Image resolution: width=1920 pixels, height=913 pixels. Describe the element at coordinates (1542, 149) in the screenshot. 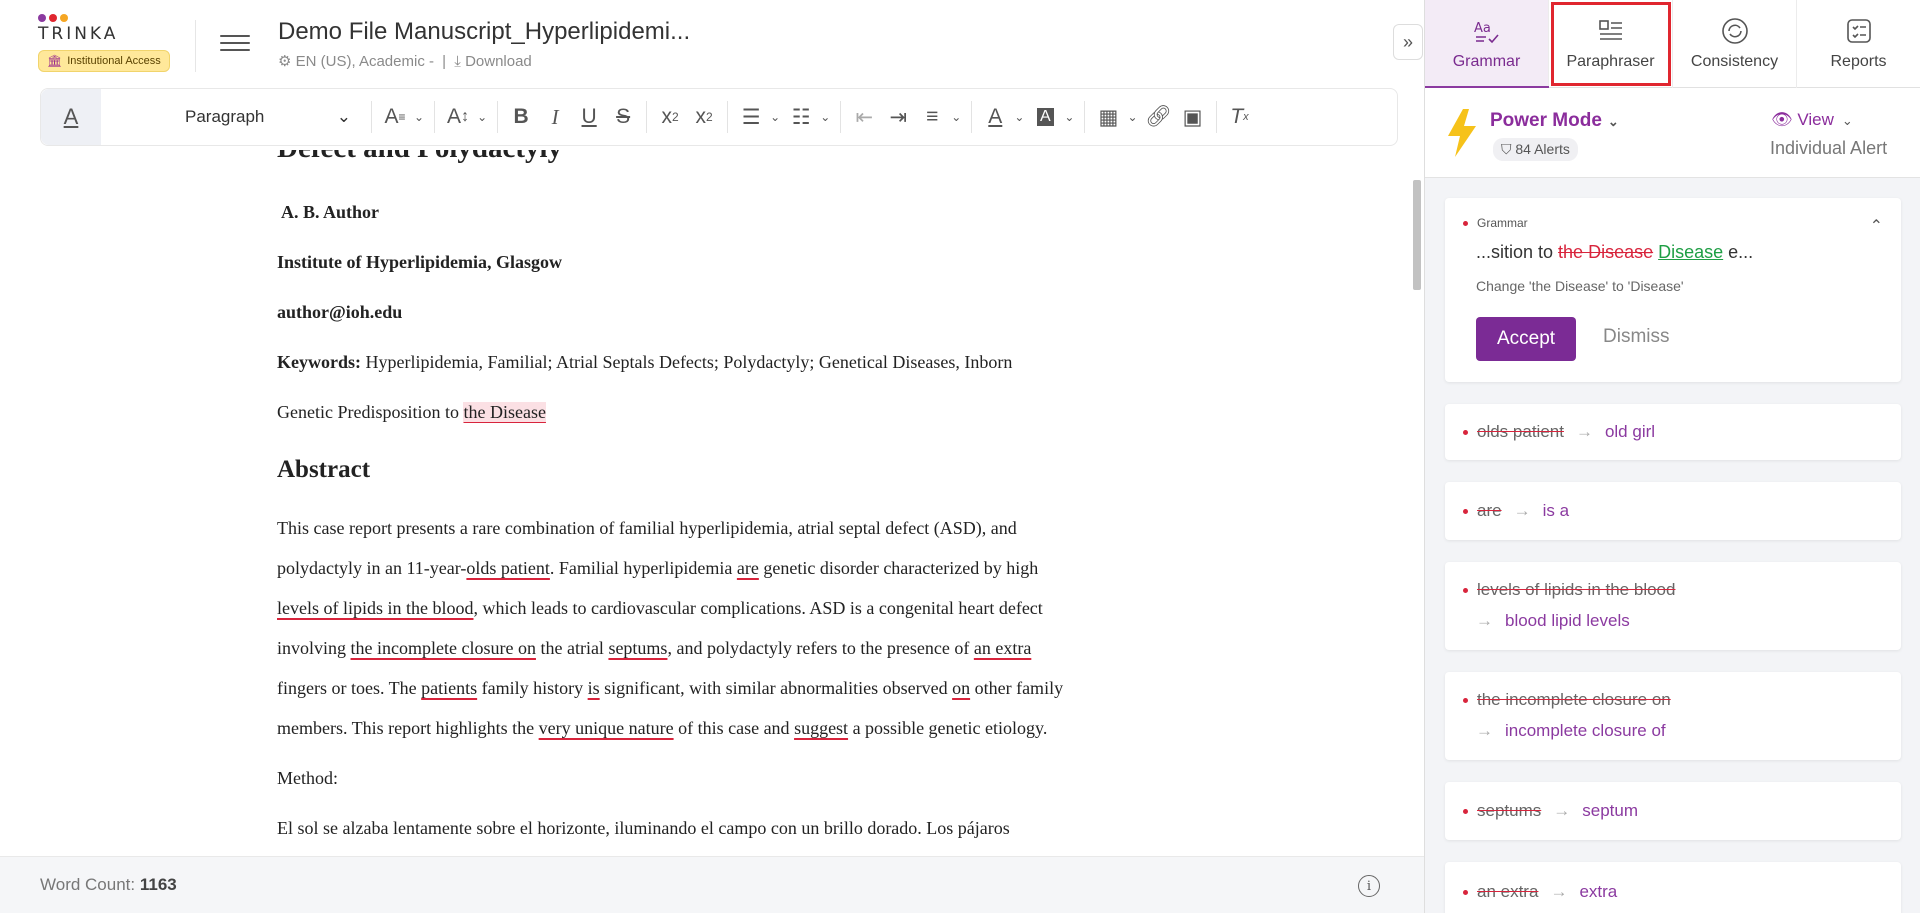

I see `alerts-count: 84 Alerts` at that location.